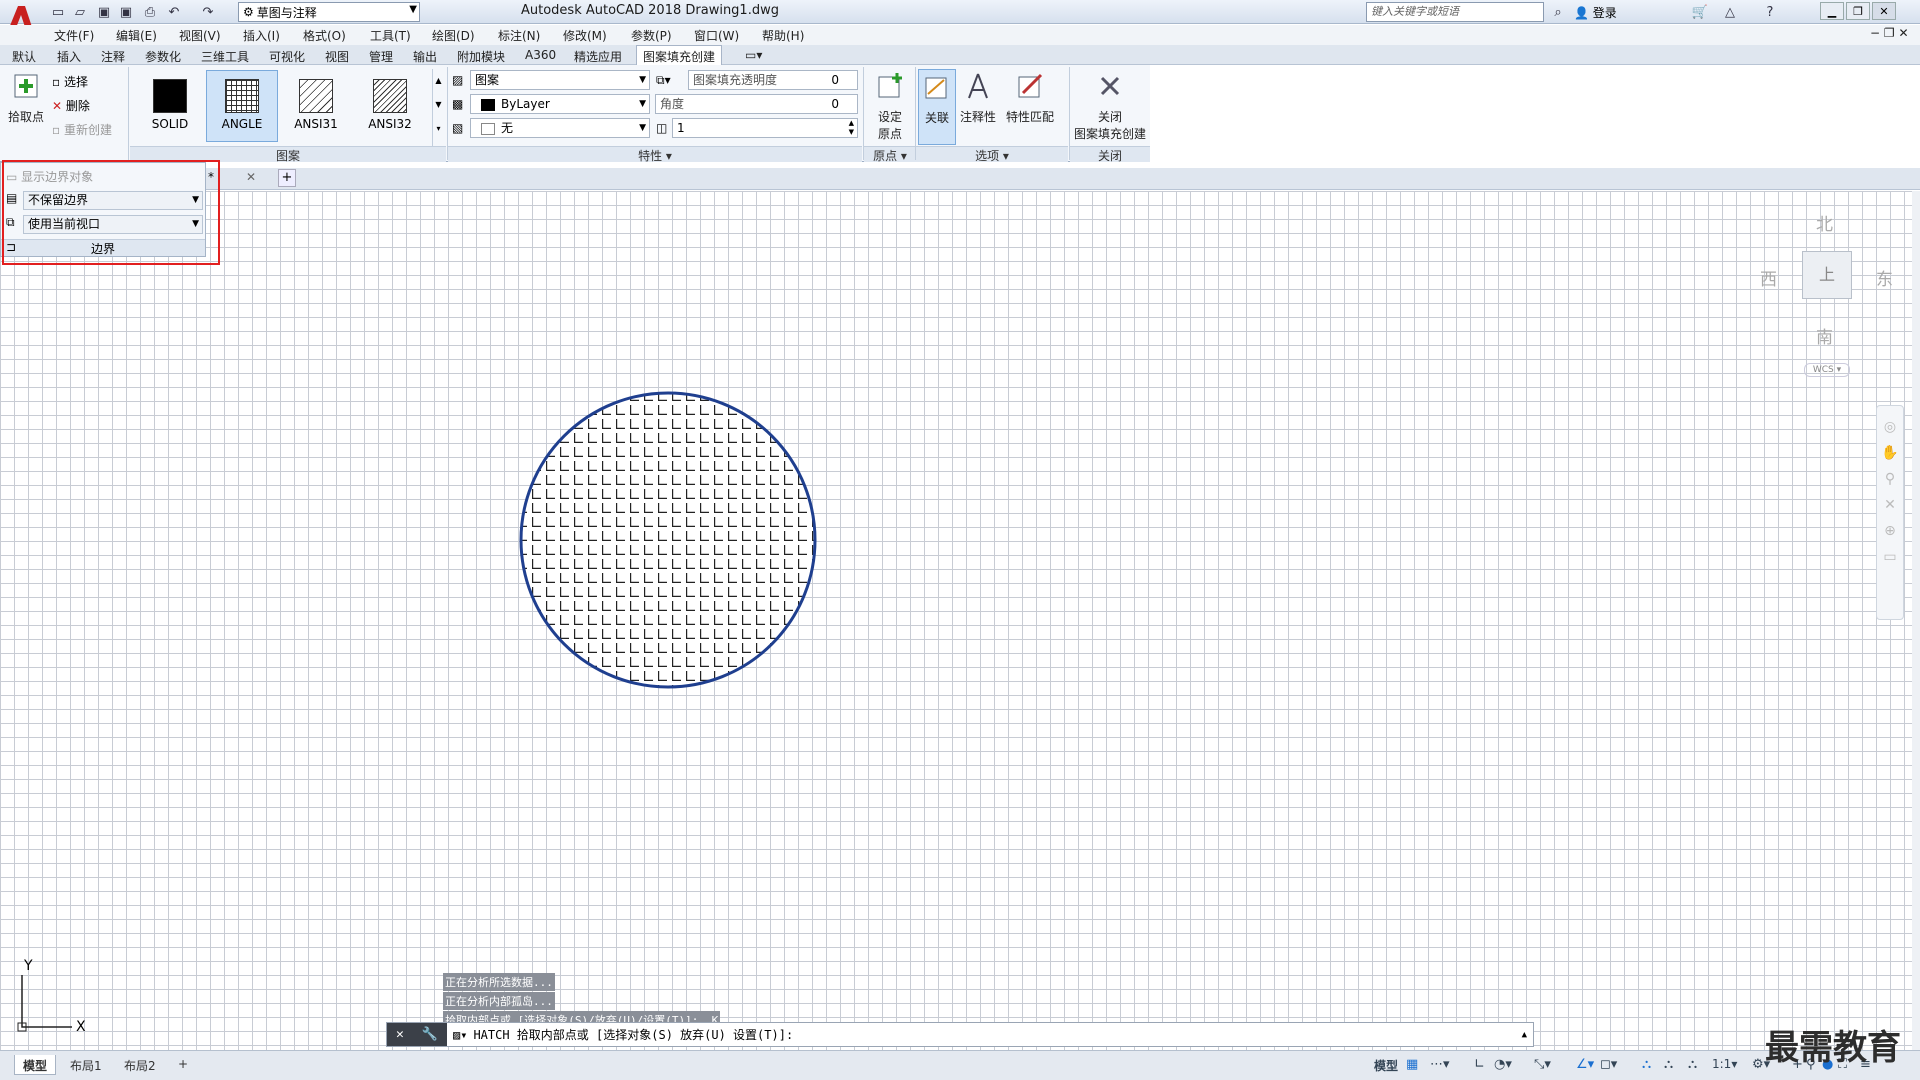  I want to click on menu-help: 帮助(H), so click(783, 35).